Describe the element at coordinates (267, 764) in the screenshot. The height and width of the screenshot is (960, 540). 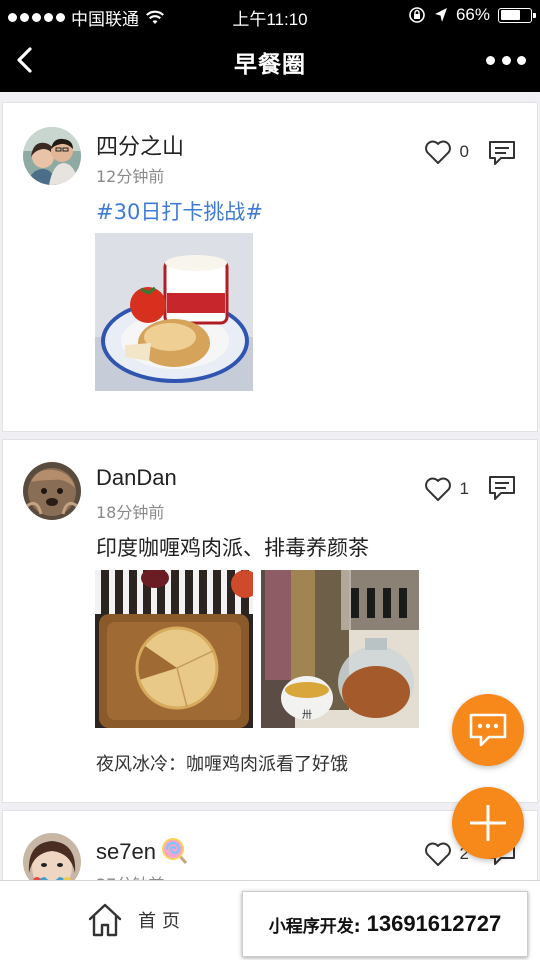
I see `comment-text: 咖喱鸡肉派看了好饿` at that location.